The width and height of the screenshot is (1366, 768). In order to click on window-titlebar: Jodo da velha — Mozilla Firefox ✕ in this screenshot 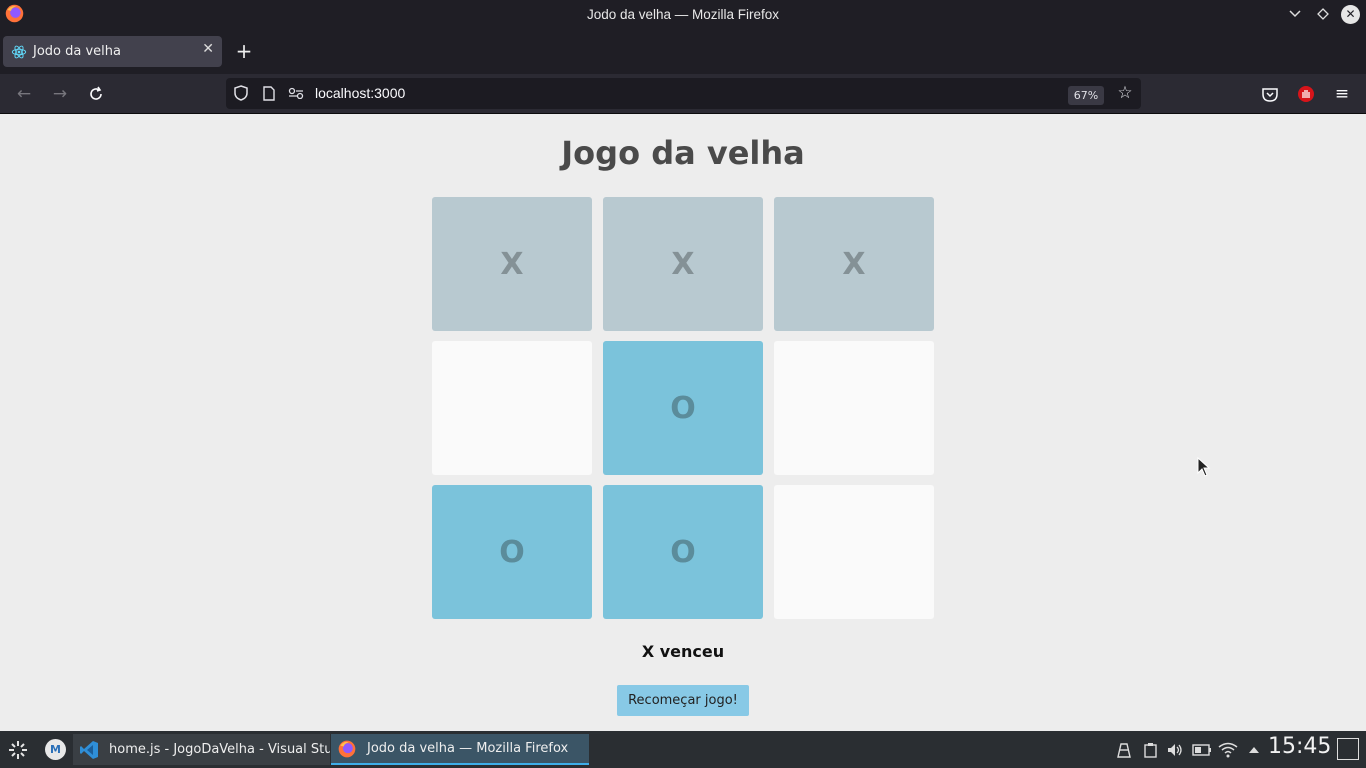, I will do `click(683, 14)`.